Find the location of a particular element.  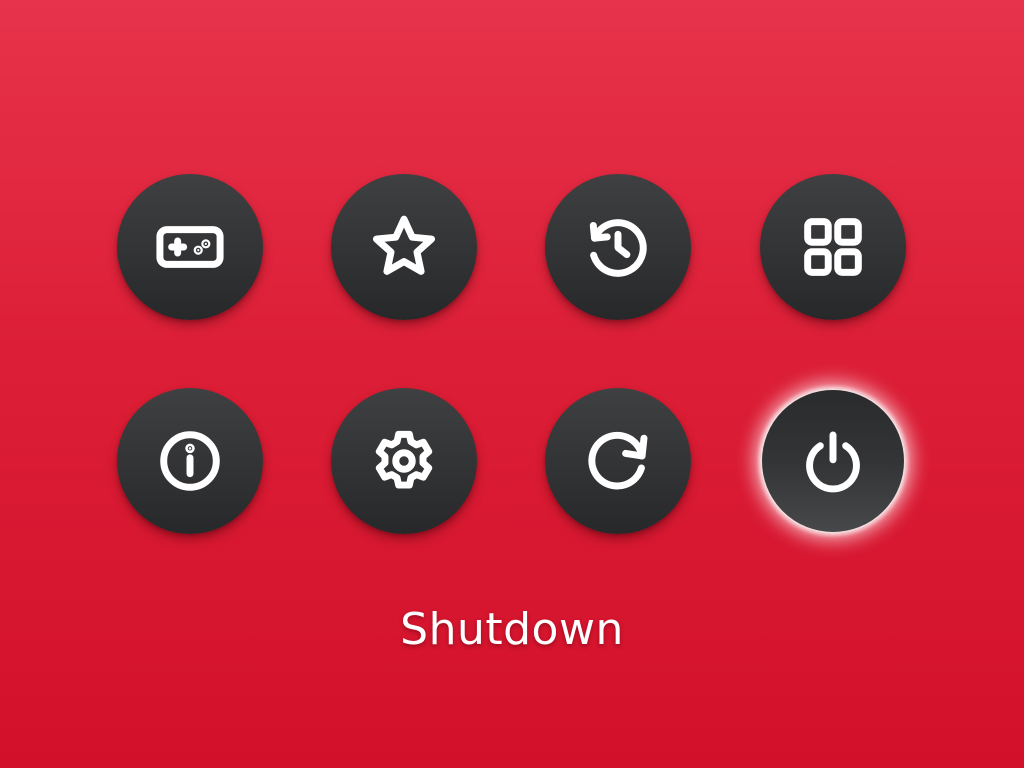

grid-icon is located at coordinates (833, 247).